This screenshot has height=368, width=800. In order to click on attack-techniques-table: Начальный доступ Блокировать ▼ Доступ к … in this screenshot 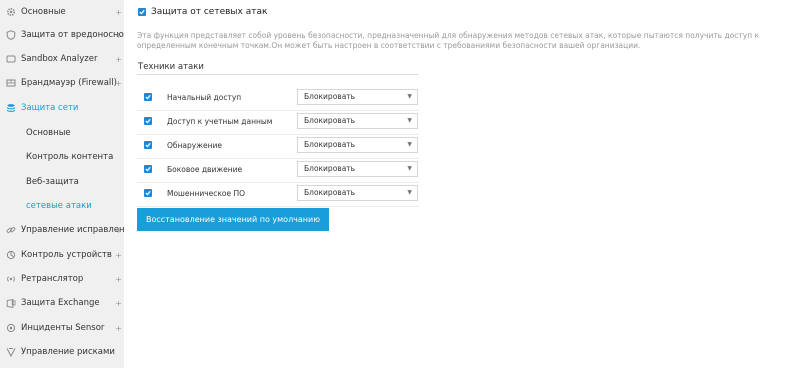, I will do `click(278, 147)`.